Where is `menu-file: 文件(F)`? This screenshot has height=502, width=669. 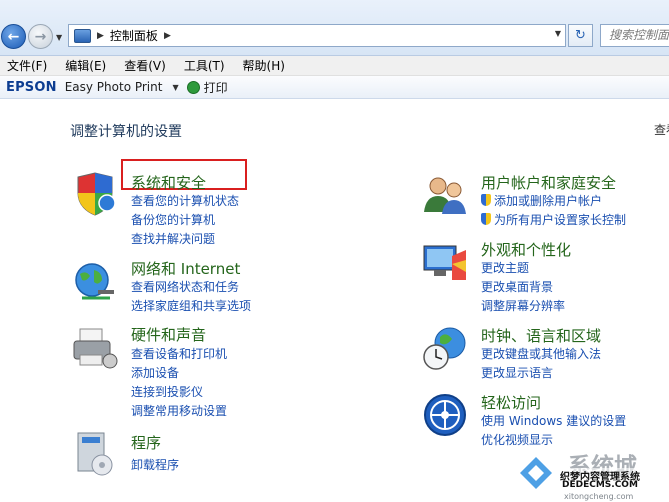
menu-file: 文件(F) is located at coordinates (27, 65).